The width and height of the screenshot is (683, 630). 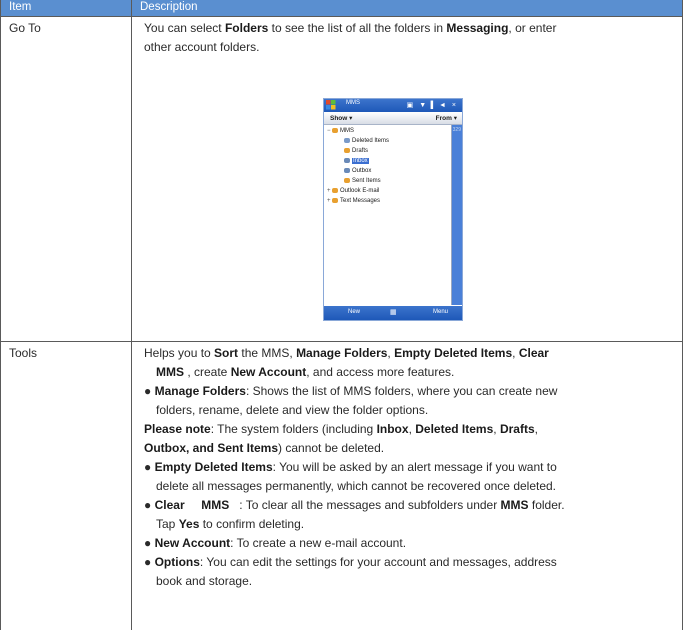 What do you see at coordinates (356, 151) in the screenshot?
I see `tree-item-drafts: Drafts` at bounding box center [356, 151].